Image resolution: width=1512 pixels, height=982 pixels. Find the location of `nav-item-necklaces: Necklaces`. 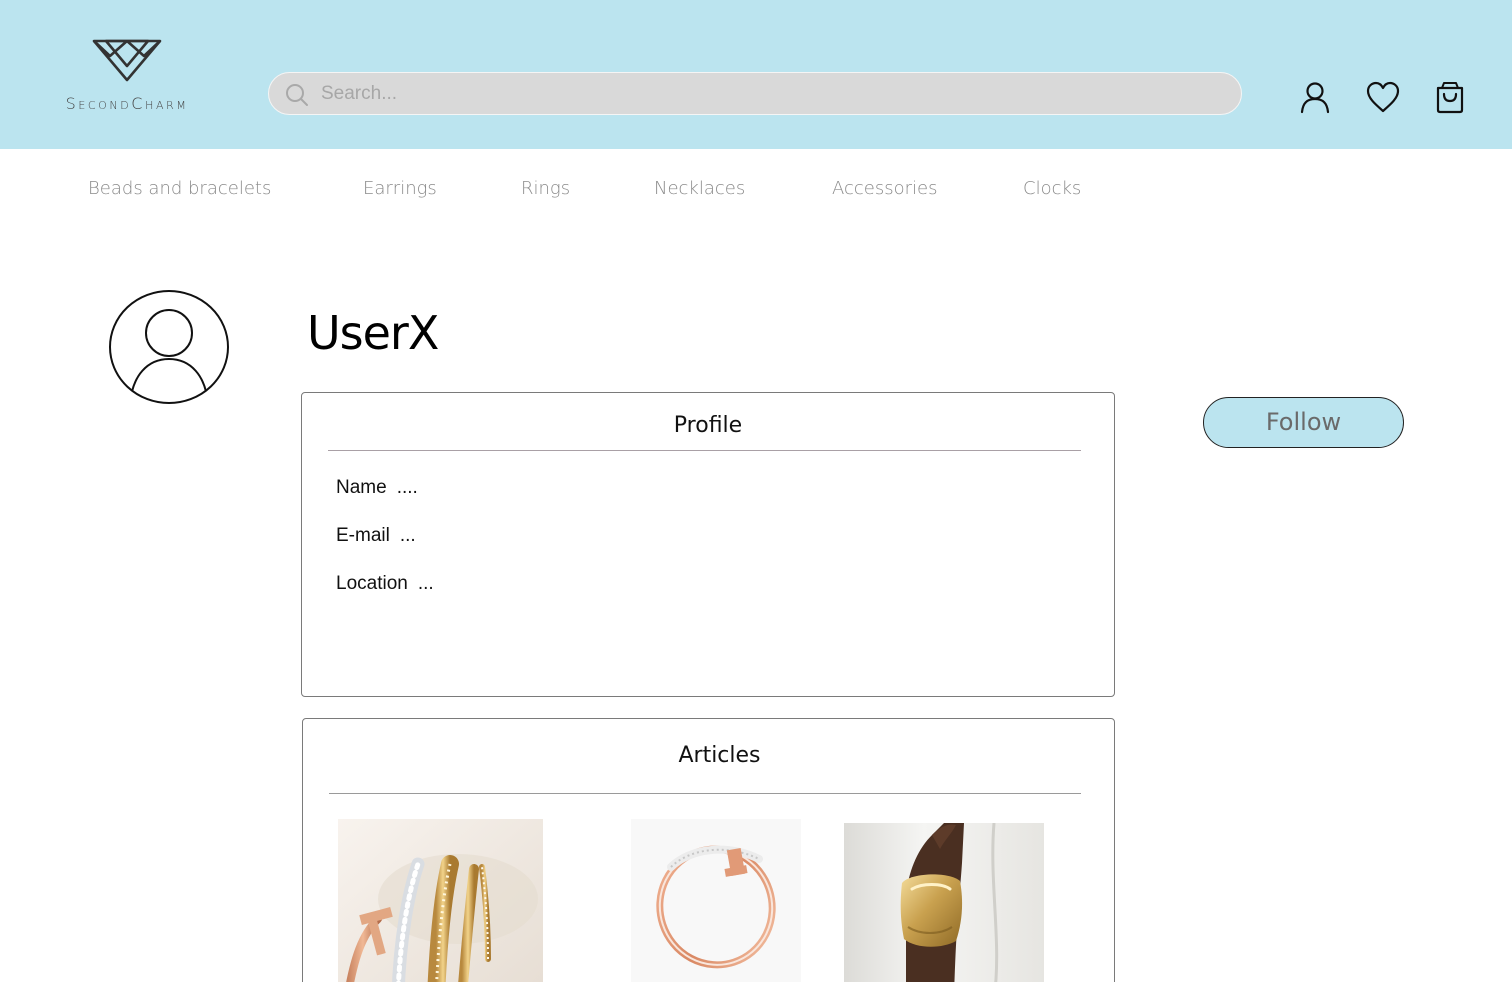

nav-item-necklaces: Necklaces is located at coordinates (699, 188).